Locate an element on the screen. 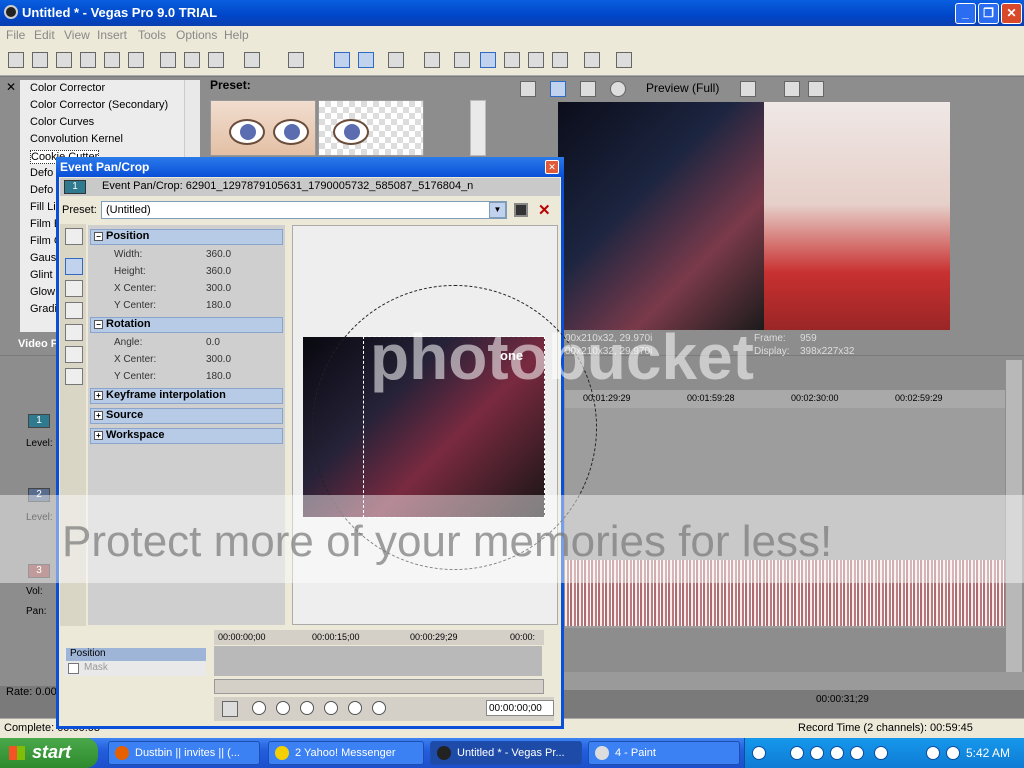 The image size is (1024, 768). close-button: ✕ is located at coordinates (1011, 13).